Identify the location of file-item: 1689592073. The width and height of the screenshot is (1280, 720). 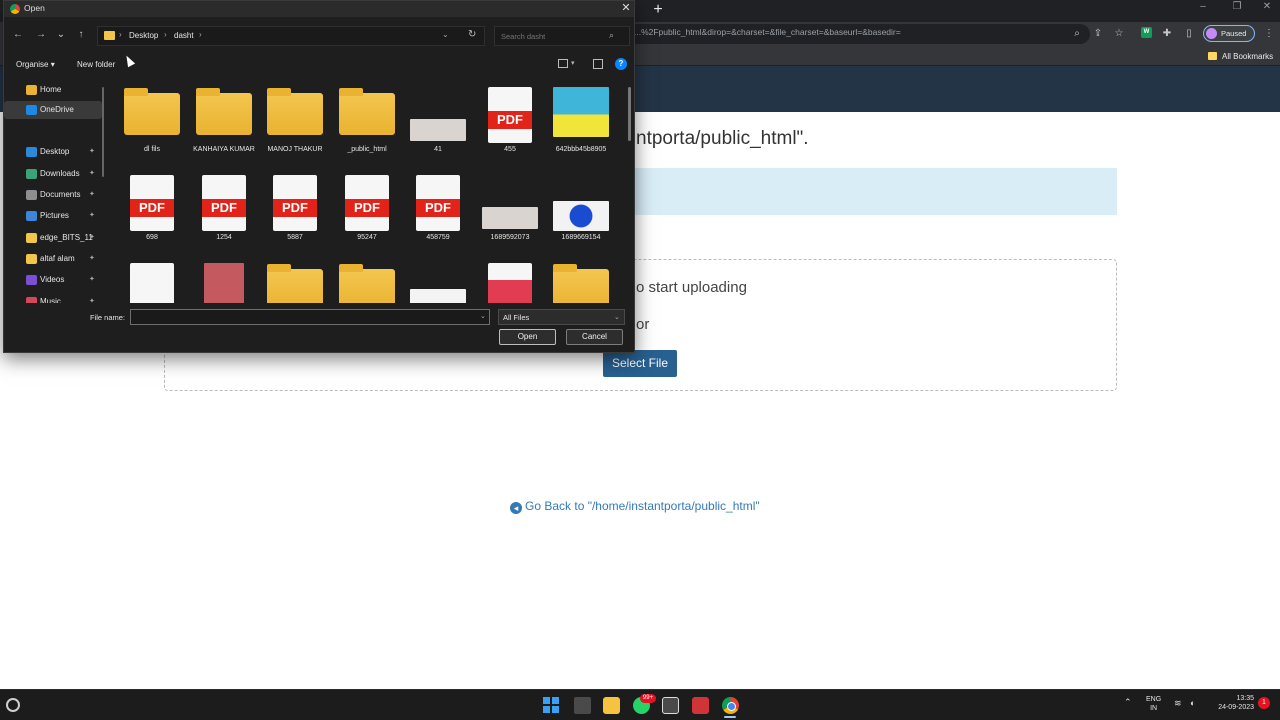
(508, 210).